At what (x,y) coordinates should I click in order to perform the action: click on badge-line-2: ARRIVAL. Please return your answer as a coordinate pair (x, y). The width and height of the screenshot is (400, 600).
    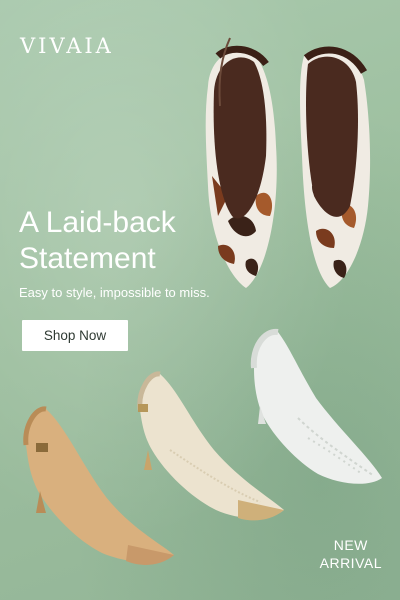
    Looking at the image, I should click on (350, 563).